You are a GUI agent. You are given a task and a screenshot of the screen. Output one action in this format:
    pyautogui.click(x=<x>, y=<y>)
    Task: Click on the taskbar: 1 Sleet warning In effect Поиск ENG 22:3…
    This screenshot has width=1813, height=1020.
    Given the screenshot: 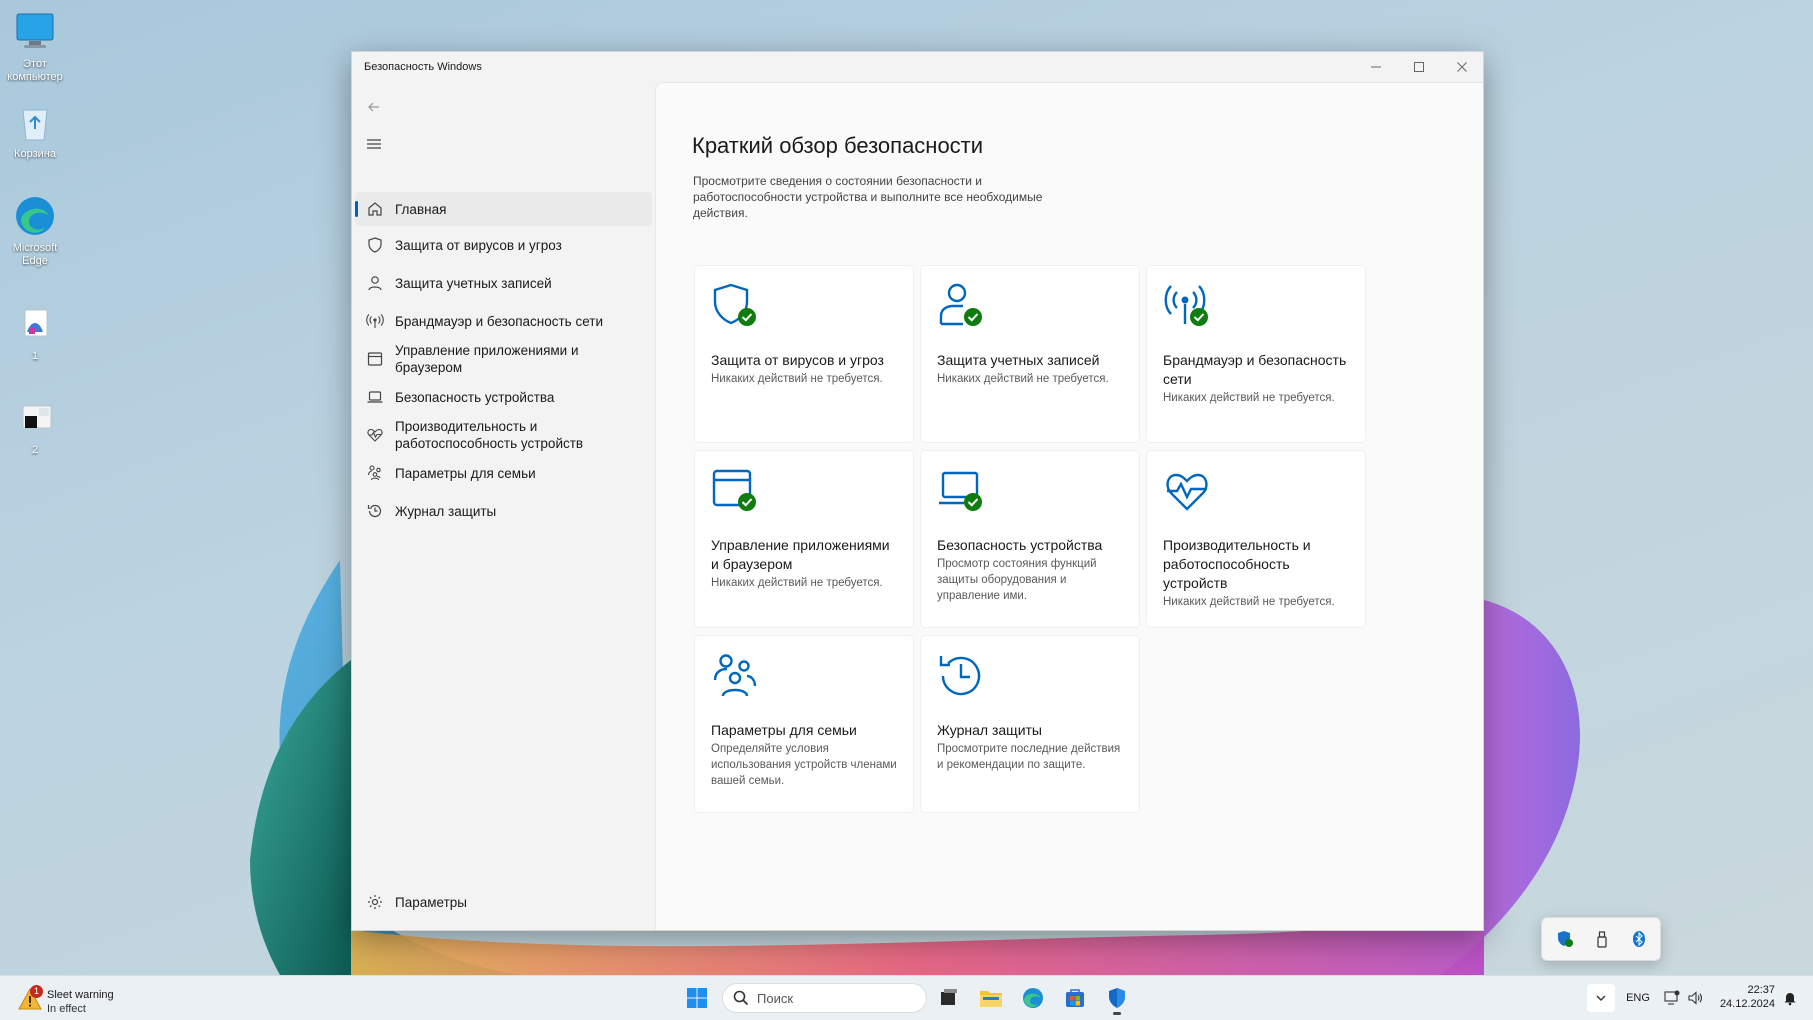 What is the action you would take?
    pyautogui.click(x=906, y=997)
    